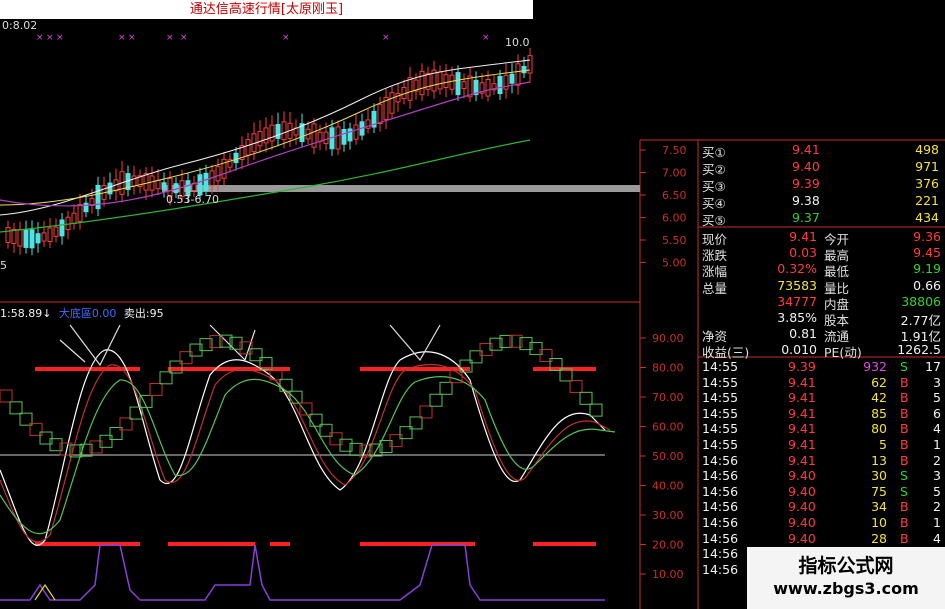  What do you see at coordinates (806, 166) in the screenshot?
I see `order-price: 9.40` at bounding box center [806, 166].